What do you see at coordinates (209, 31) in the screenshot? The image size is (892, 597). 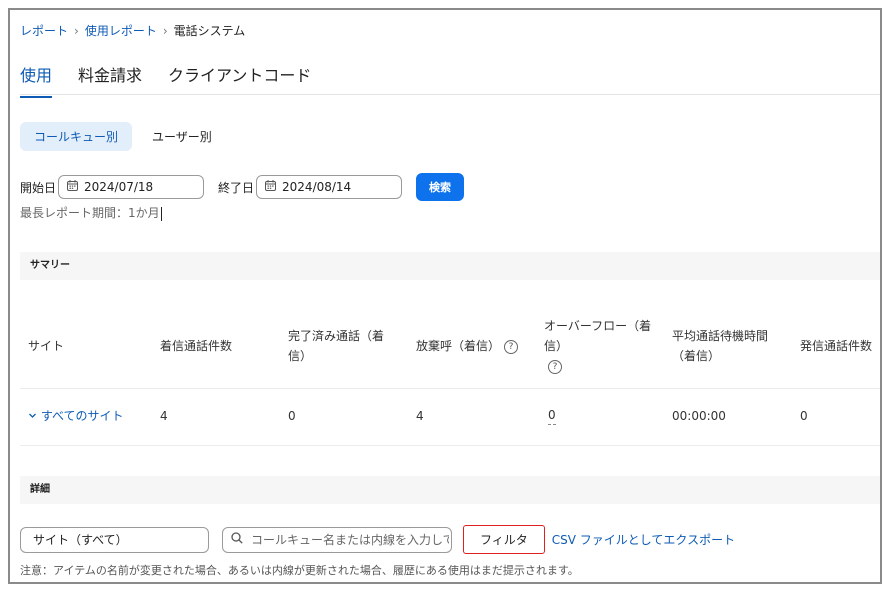 I see `breadcrumb-current: 電話システム` at bounding box center [209, 31].